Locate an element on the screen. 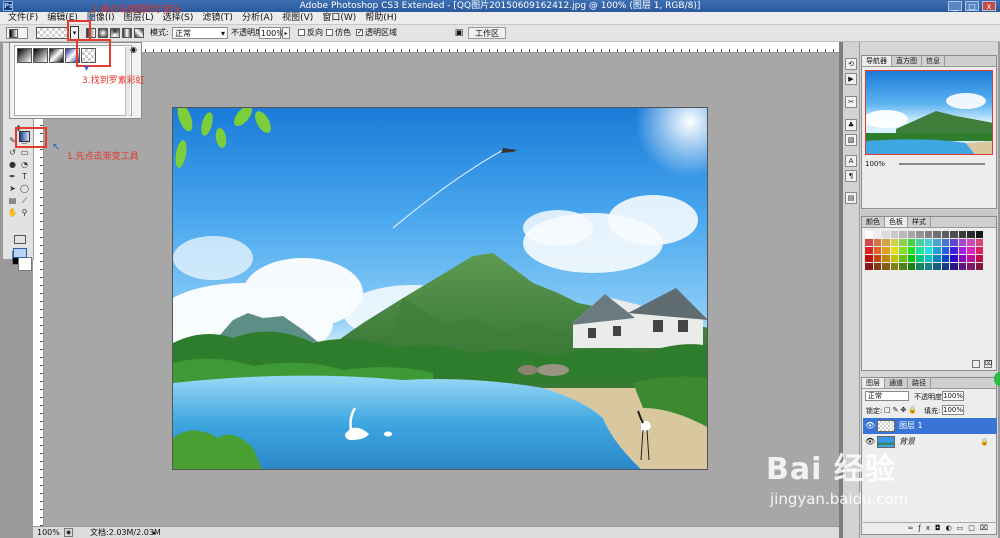  dither-checkbox is located at coordinates (329, 32).